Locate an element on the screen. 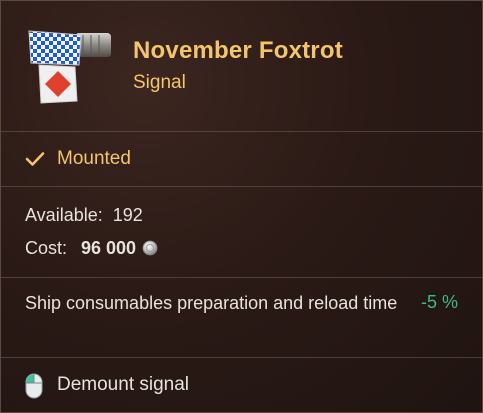 This screenshot has width=483, height=413. cost-label: Cost: is located at coordinates (46, 248).